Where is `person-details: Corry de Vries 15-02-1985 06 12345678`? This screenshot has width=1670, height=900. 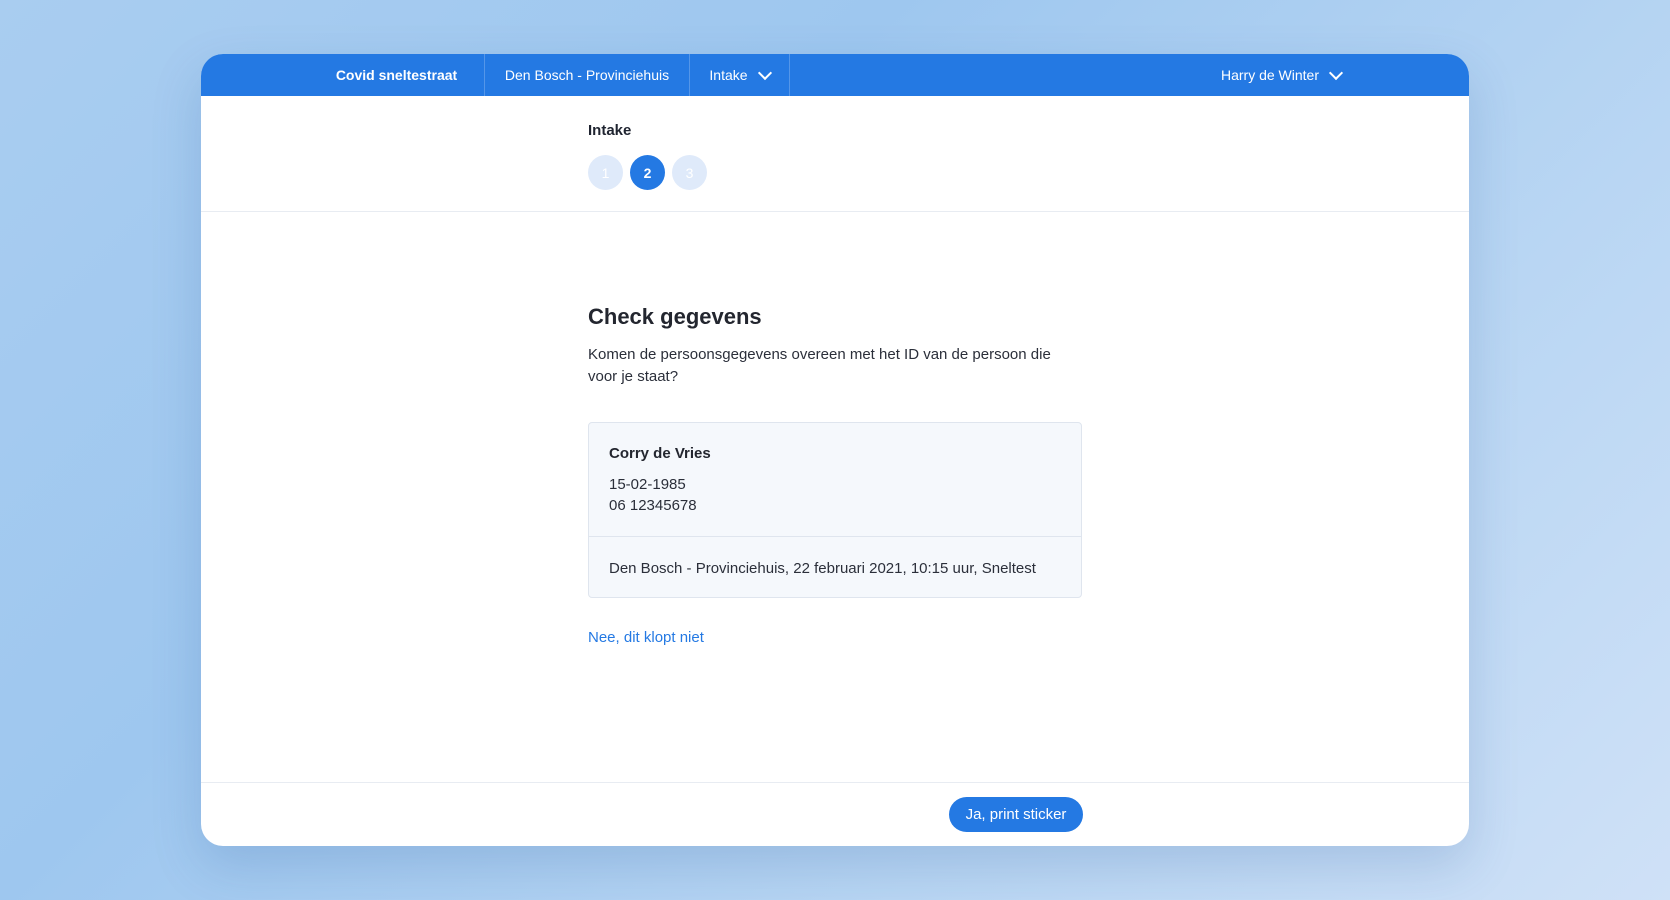 person-details: Corry de Vries 15-02-1985 06 12345678 is located at coordinates (835, 480).